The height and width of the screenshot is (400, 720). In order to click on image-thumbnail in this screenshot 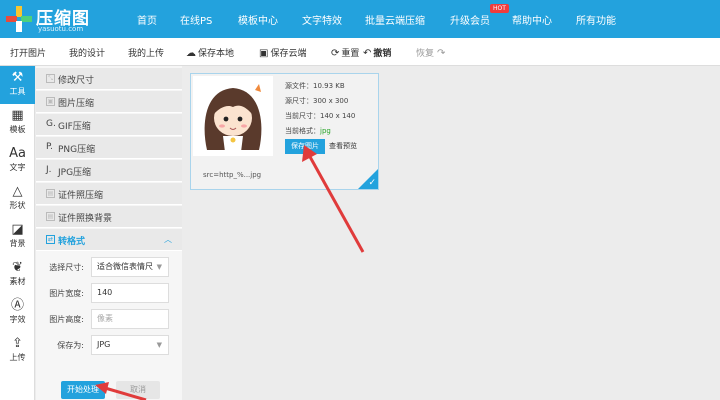, I will do `click(233, 116)`.